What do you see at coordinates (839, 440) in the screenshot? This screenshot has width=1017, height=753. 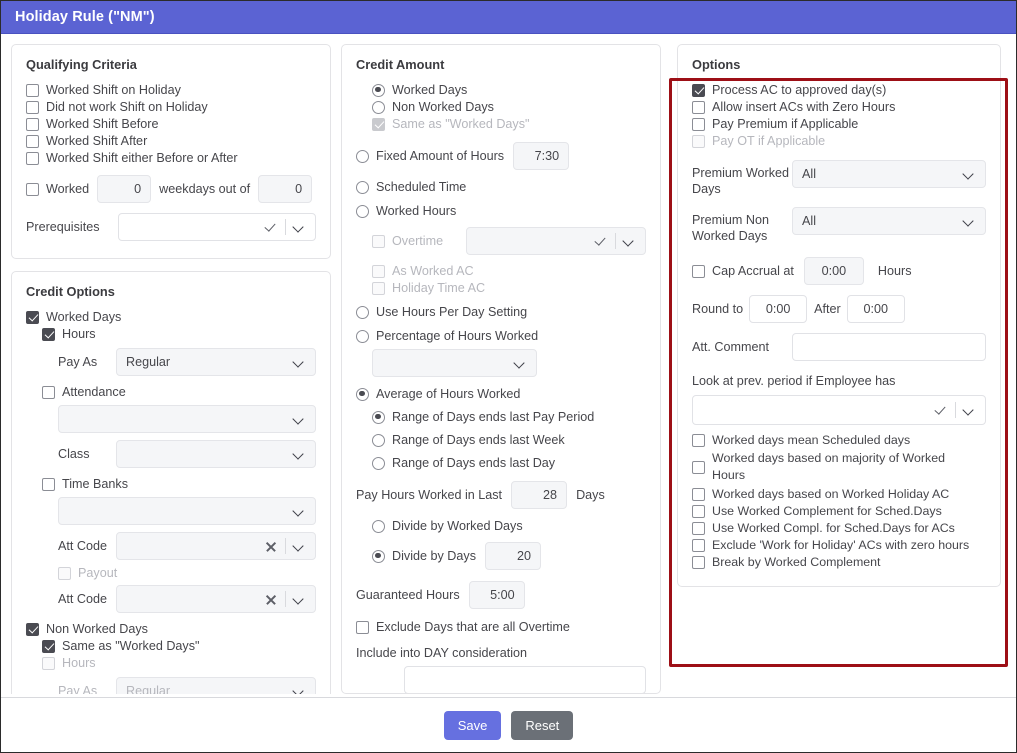 I see `check-worked-days-mean-scheduled-days: Worked days mean Scheduled days` at bounding box center [839, 440].